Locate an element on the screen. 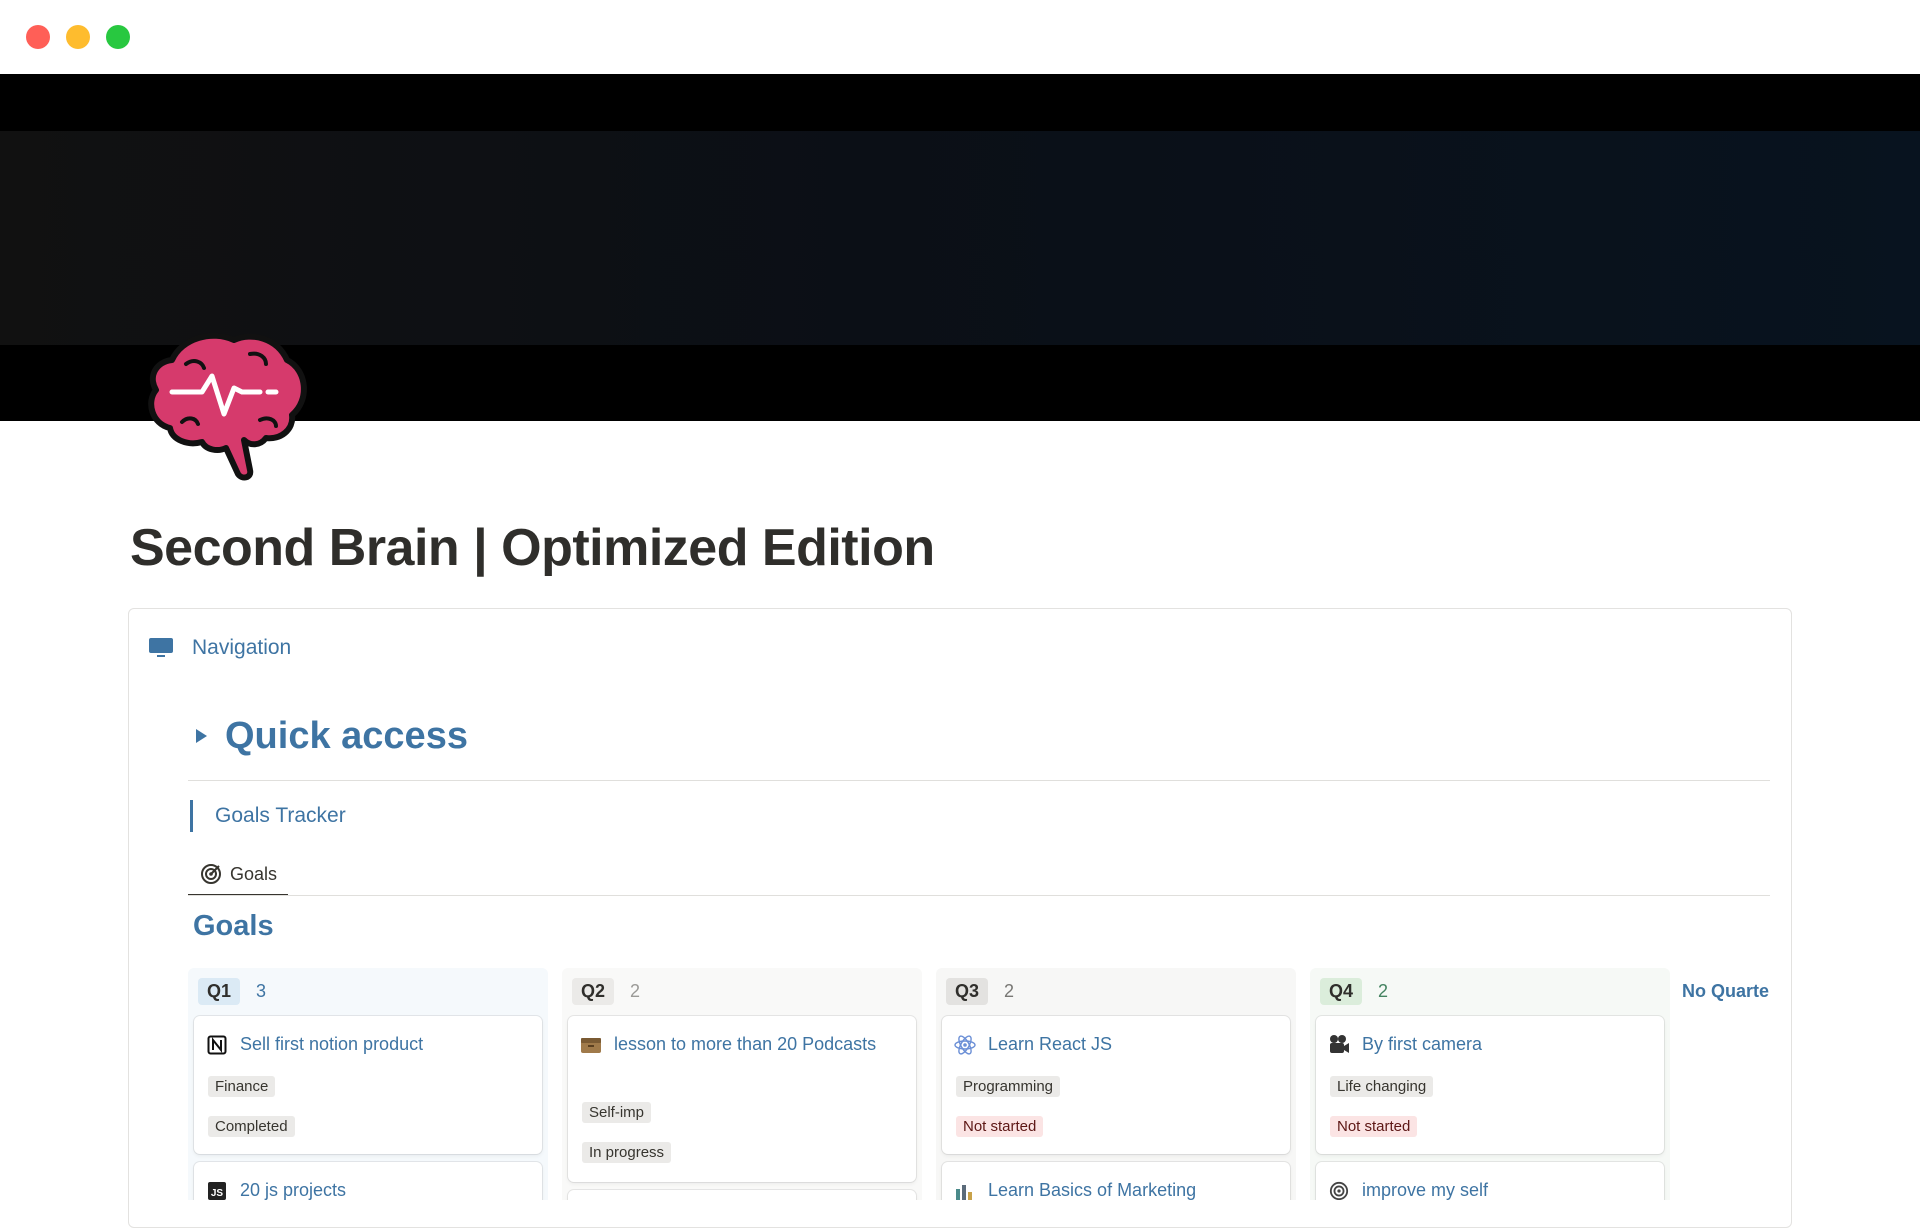  quick-access-divider is located at coordinates (979, 780).